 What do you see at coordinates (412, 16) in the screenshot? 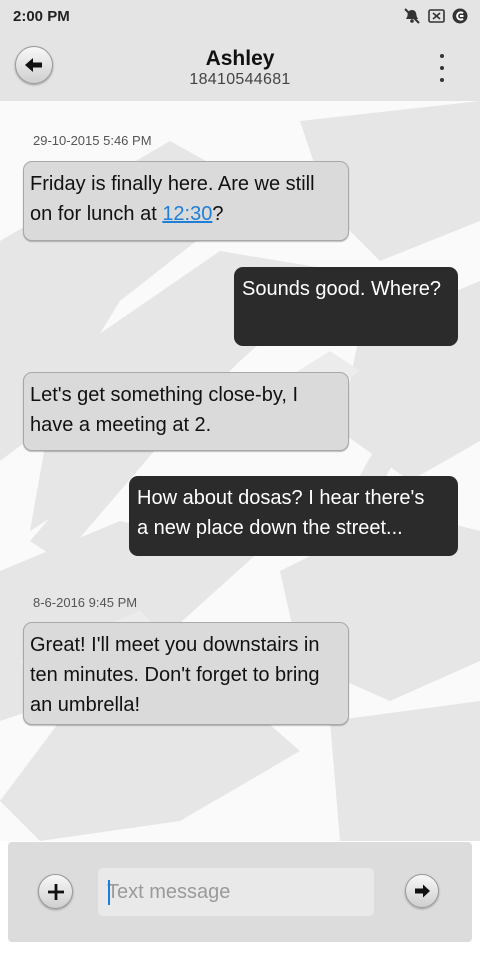
I see `mute-icon` at bounding box center [412, 16].